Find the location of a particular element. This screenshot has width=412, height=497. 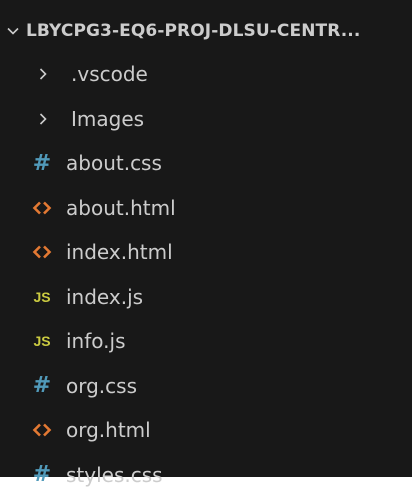

tree-item-label: about.css is located at coordinates (114, 163).